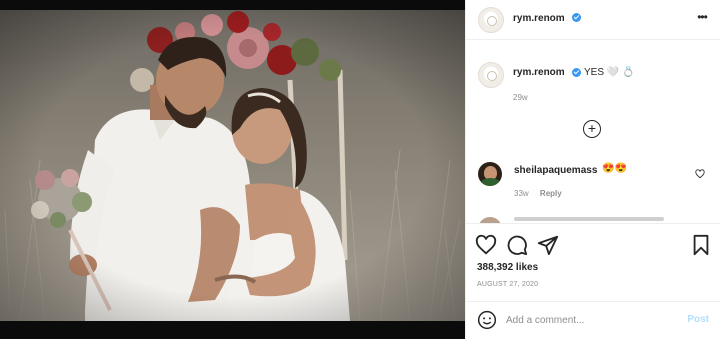 The height and width of the screenshot is (339, 720). What do you see at coordinates (539, 18) in the screenshot?
I see `author-username: rym.renom` at bounding box center [539, 18].